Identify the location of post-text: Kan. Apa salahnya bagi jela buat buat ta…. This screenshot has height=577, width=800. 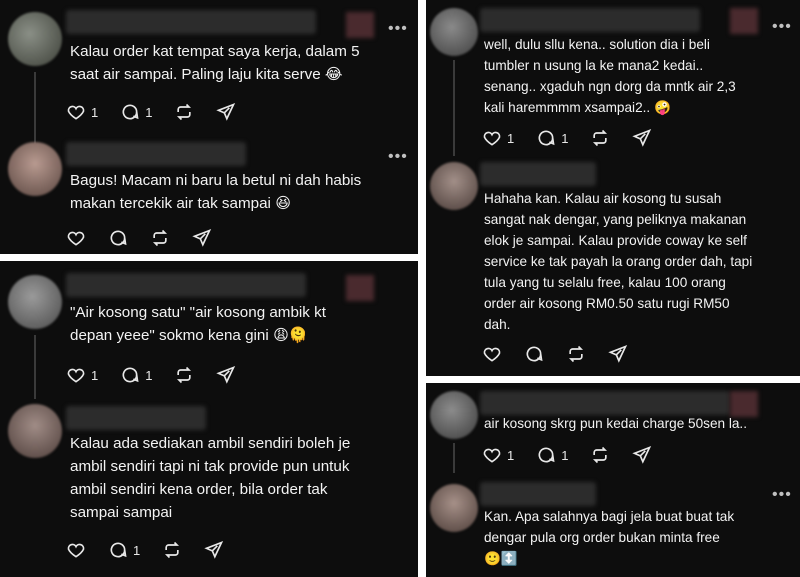
(609, 537).